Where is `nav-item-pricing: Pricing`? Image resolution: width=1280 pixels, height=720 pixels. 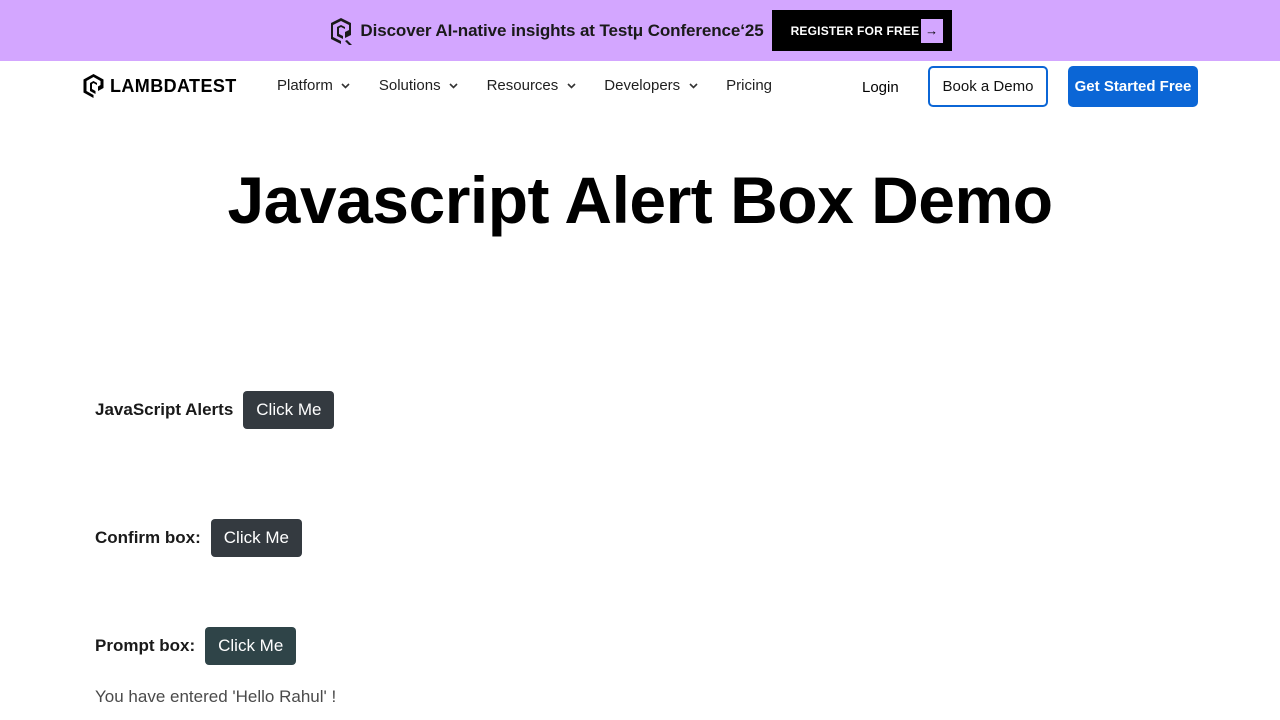
nav-item-pricing: Pricing is located at coordinates (749, 85).